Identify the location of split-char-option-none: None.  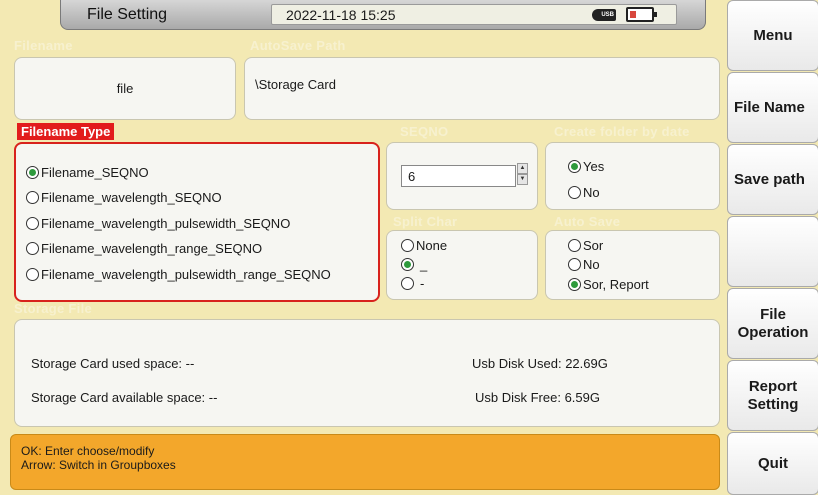
(424, 245).